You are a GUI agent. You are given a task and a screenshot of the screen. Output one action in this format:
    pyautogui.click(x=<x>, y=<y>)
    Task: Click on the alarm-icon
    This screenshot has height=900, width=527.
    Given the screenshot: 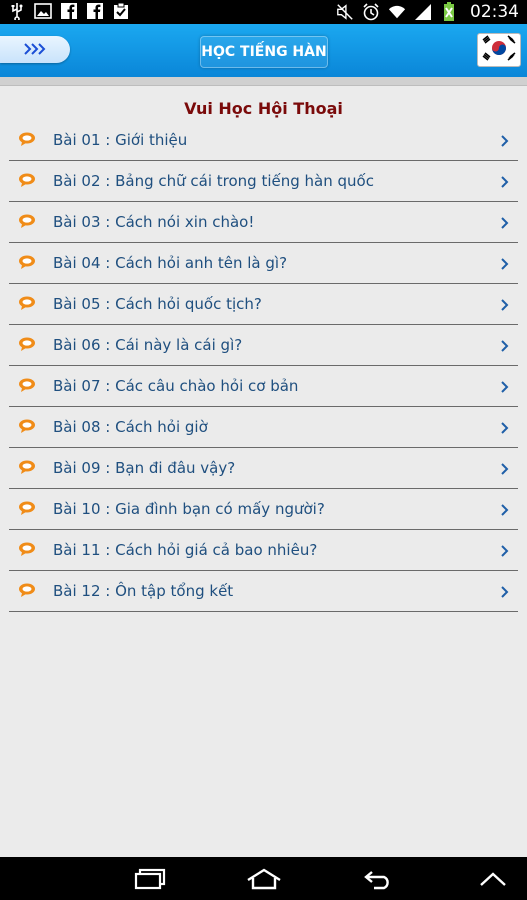 What is the action you would take?
    pyautogui.click(x=371, y=12)
    